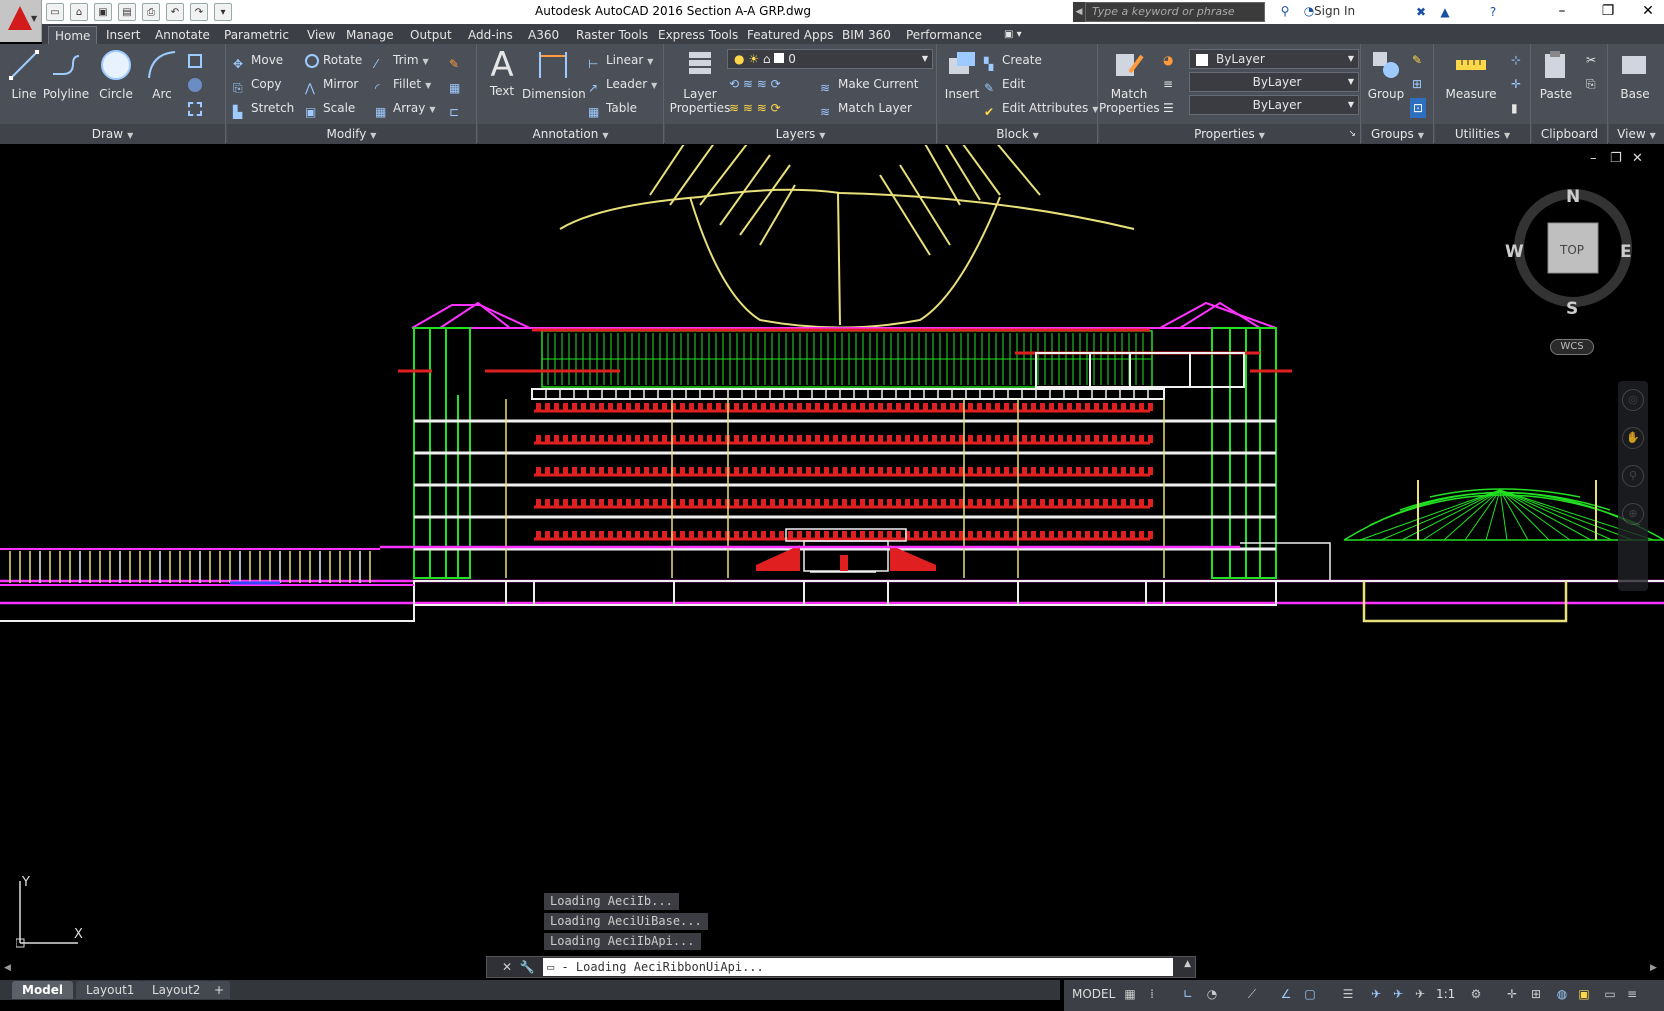  Describe the element at coordinates (755, 84) in the screenshot. I see `layer-tools-row-1: ⟲ ≋ ≋ ⟳` at that location.